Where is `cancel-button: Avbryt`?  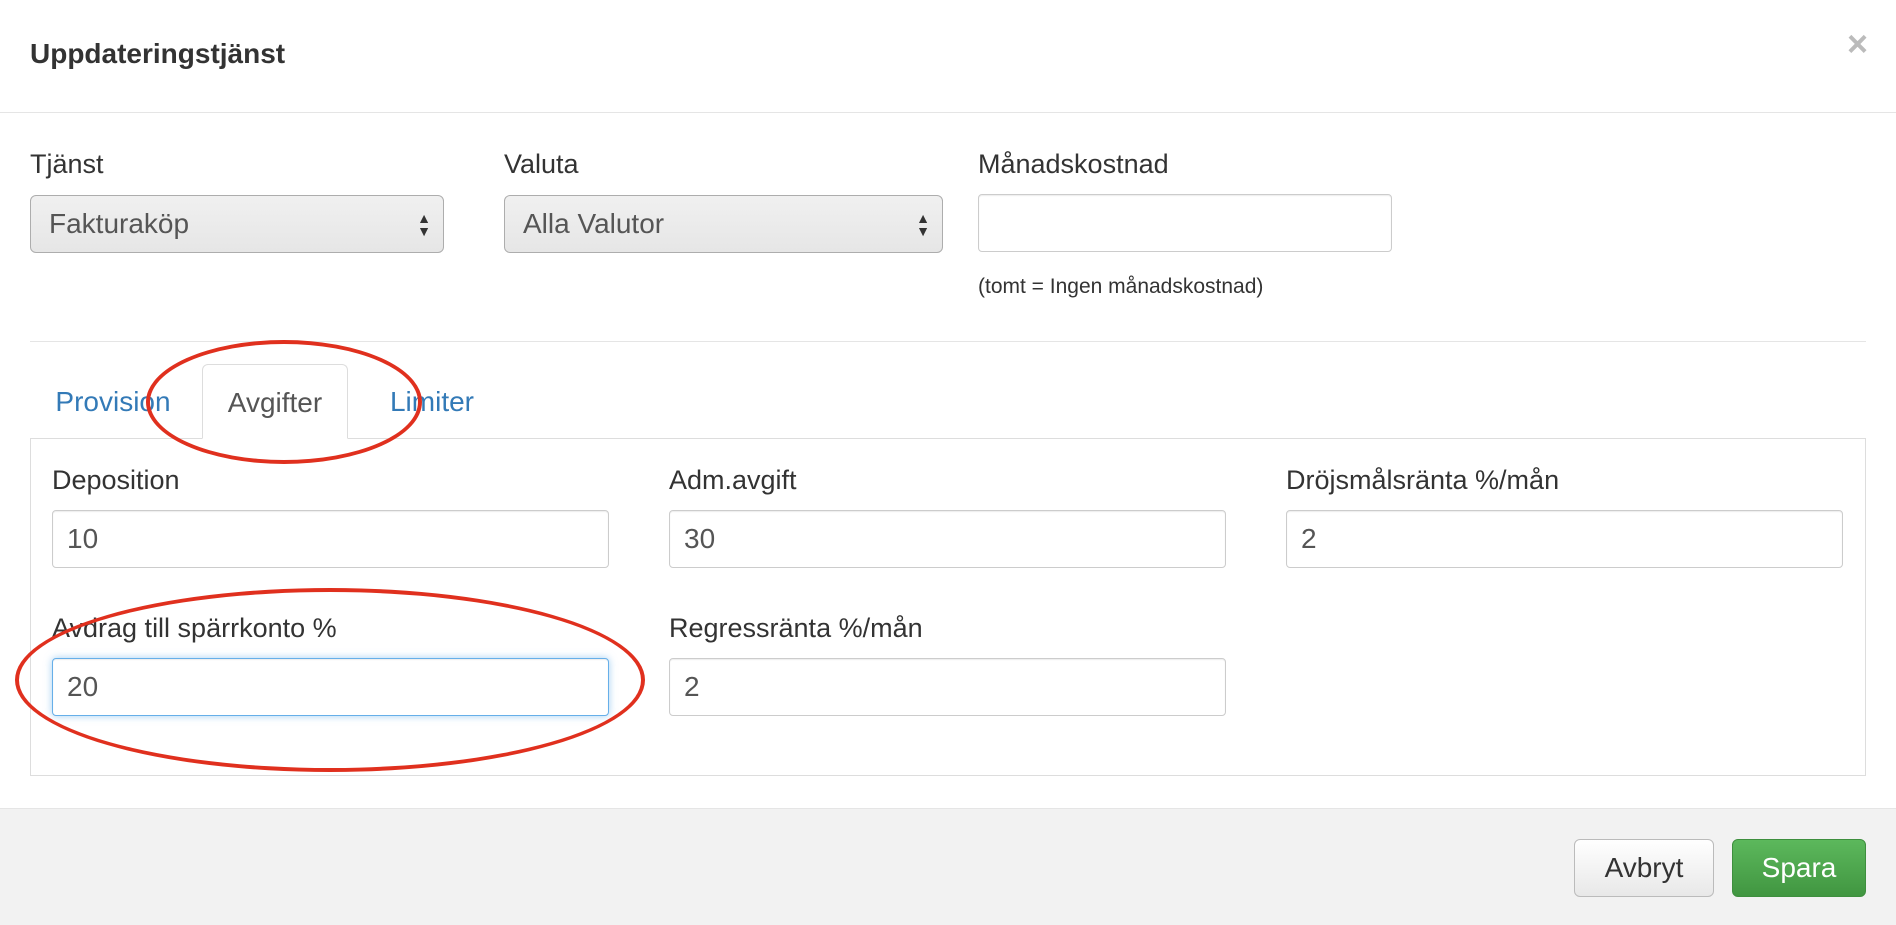 cancel-button: Avbryt is located at coordinates (1644, 868).